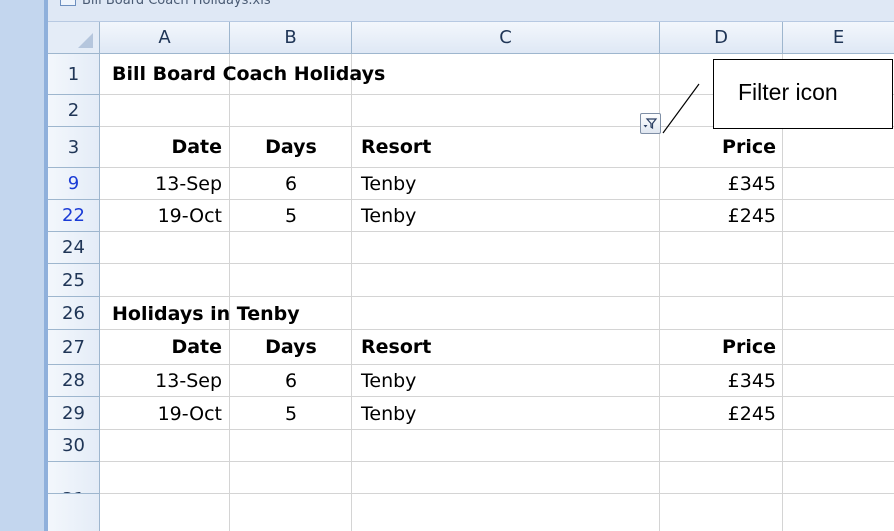 The width and height of the screenshot is (894, 531). Describe the element at coordinates (788, 92) in the screenshot. I see `callout-label: Filter icon` at that location.